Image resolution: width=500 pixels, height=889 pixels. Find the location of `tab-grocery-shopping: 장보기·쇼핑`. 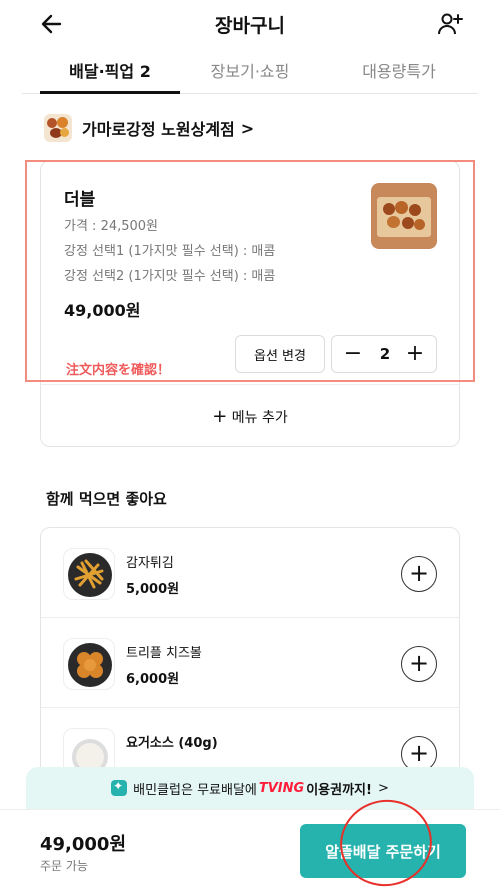

tab-grocery-shopping: 장보기·쇼핑 is located at coordinates (250, 70).